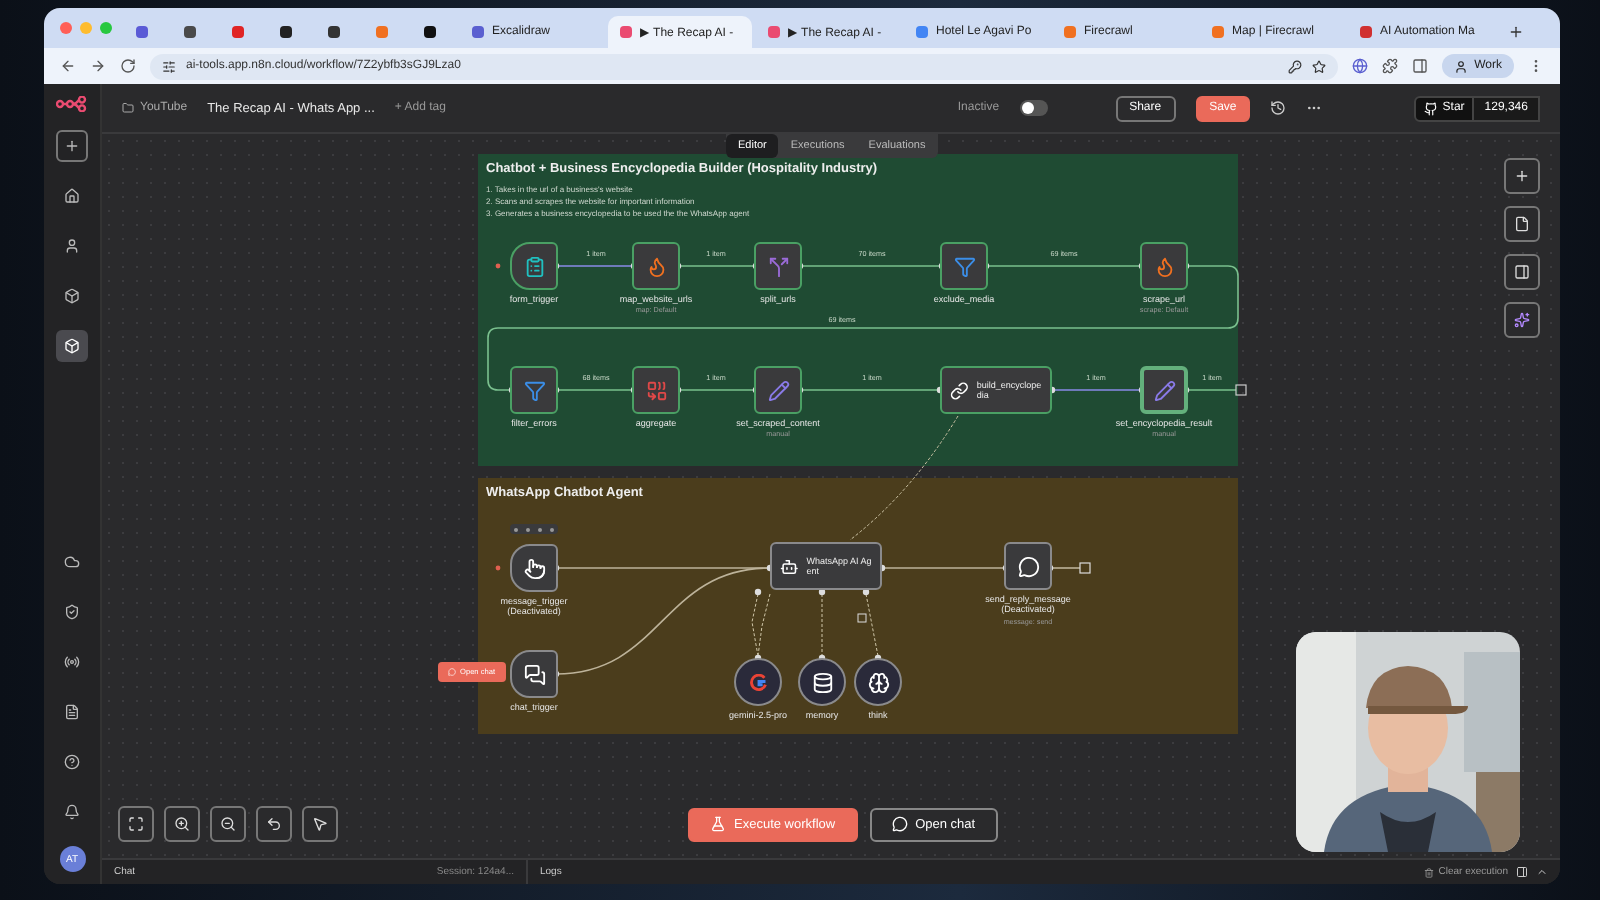 Image resolution: width=1600 pixels, height=900 pixels. I want to click on github-icon, so click(1431, 108).